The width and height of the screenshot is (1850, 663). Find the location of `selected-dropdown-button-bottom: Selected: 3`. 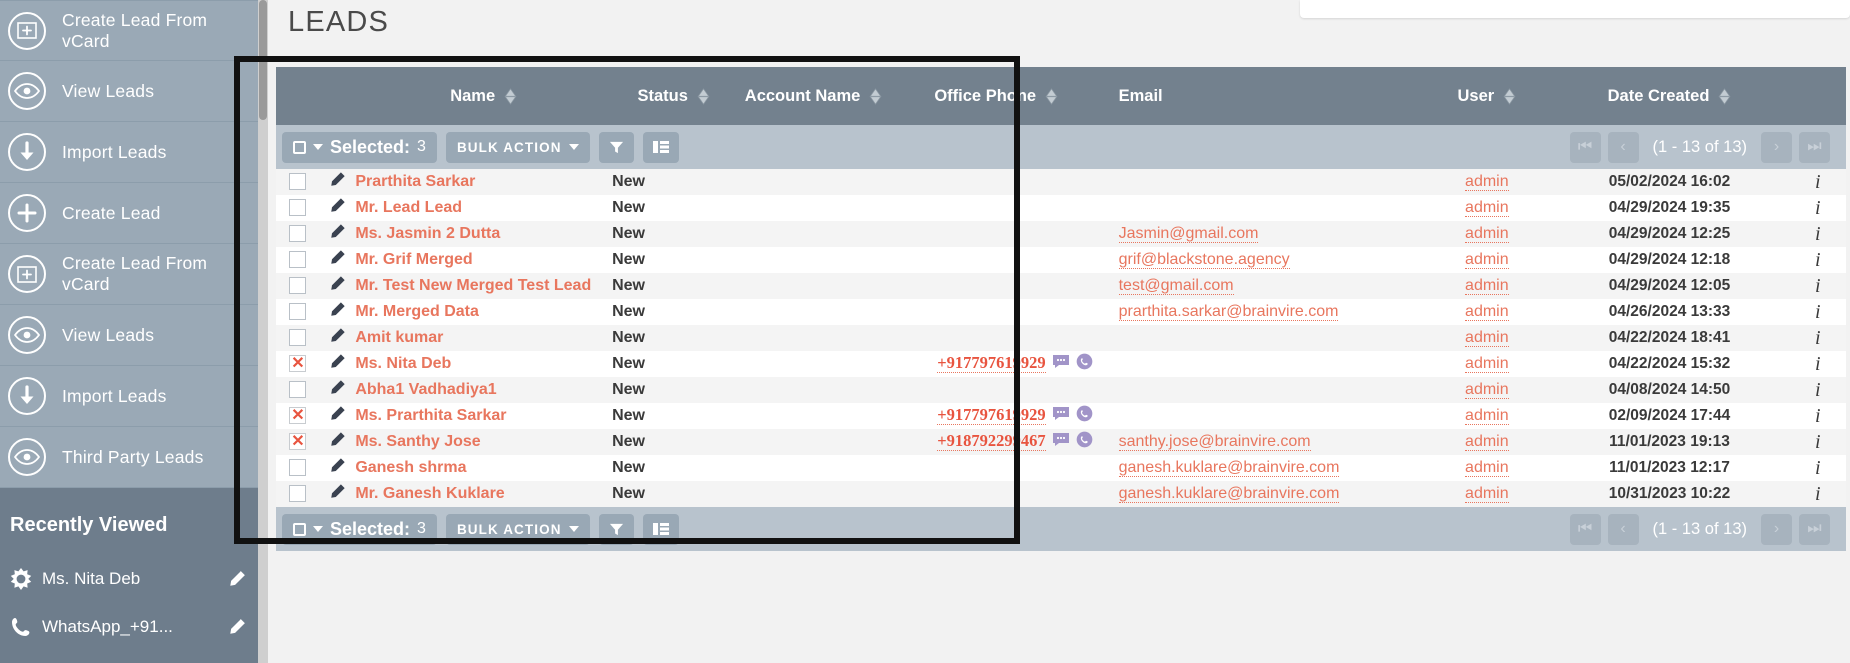

selected-dropdown-button-bottom: Selected: 3 is located at coordinates (359, 529).